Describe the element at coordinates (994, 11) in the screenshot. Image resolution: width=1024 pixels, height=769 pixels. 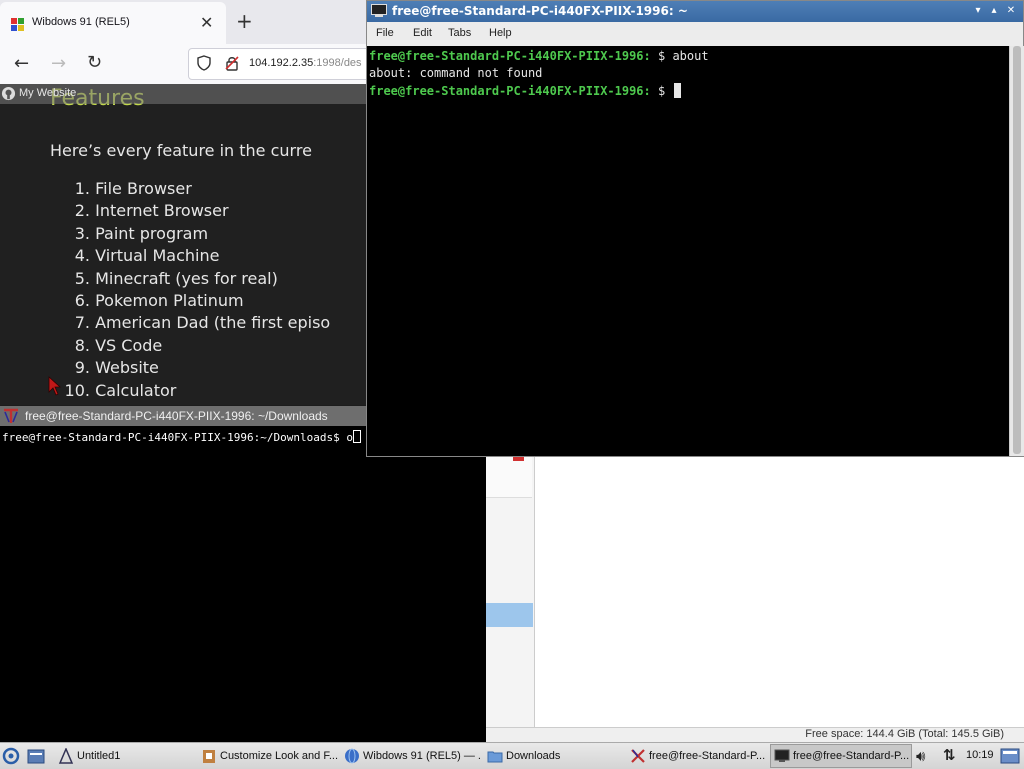
I see `maximize-icon: ▴` at that location.